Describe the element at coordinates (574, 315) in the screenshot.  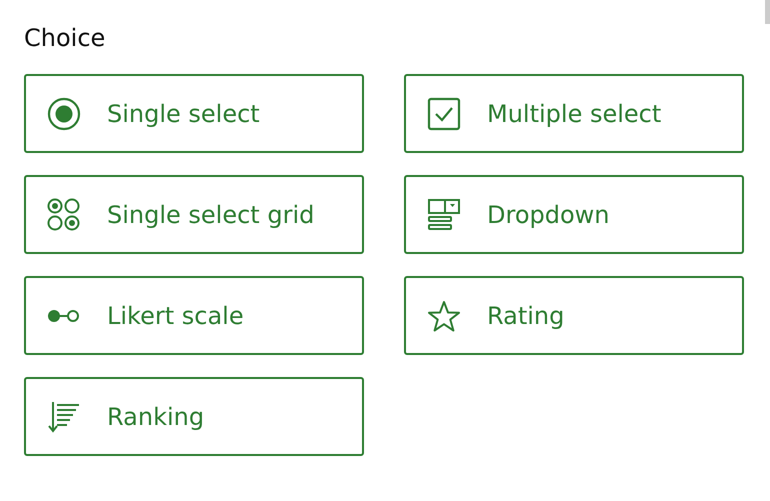
I see `question-type-button: Rating` at that location.